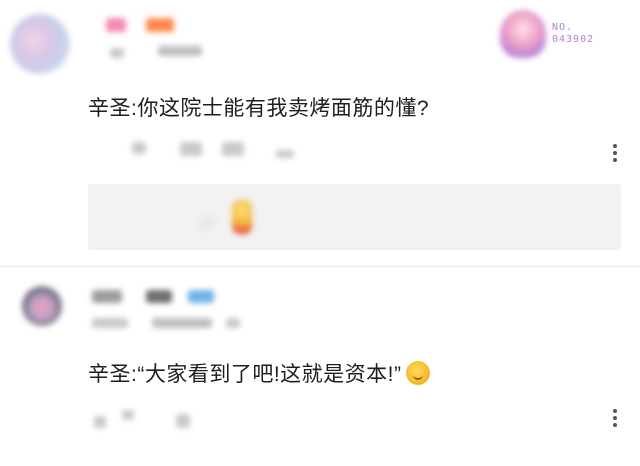 This screenshot has width=640, height=466. I want to click on reply-preview-box, so click(354, 217).